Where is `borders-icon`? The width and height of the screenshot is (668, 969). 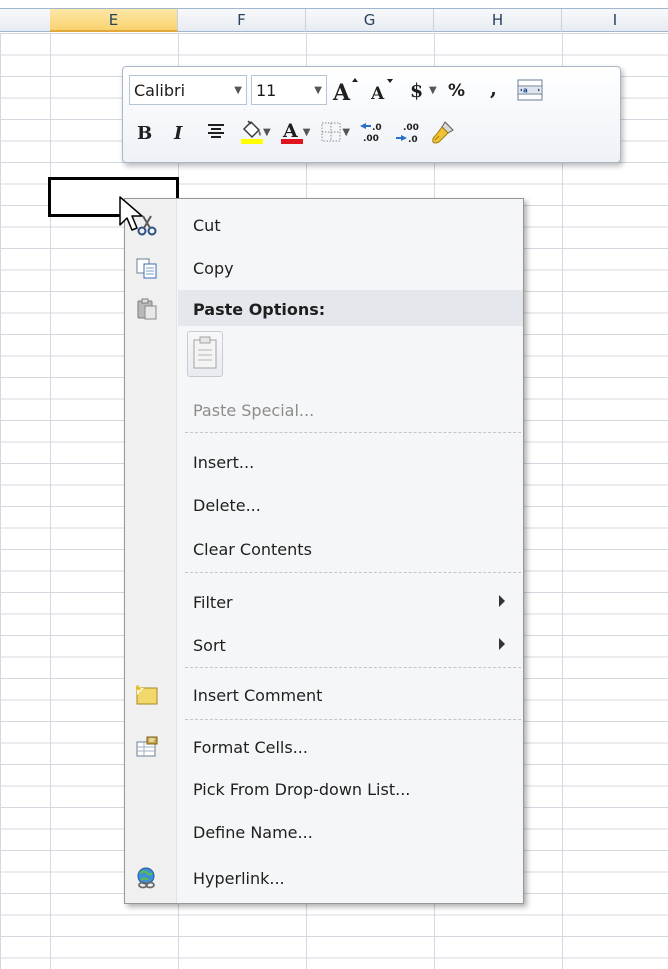
borders-icon is located at coordinates (331, 132).